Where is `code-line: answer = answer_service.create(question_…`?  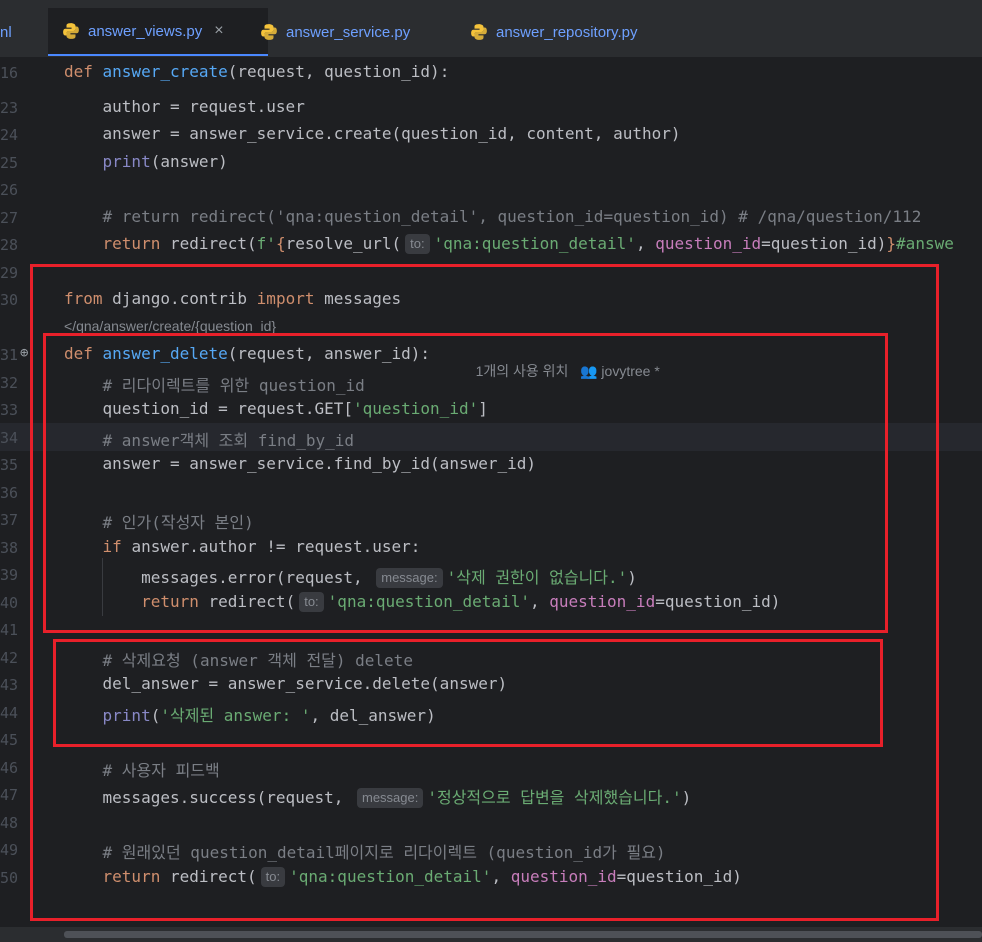 code-line: answer = answer_service.create(question_… is located at coordinates (372, 133).